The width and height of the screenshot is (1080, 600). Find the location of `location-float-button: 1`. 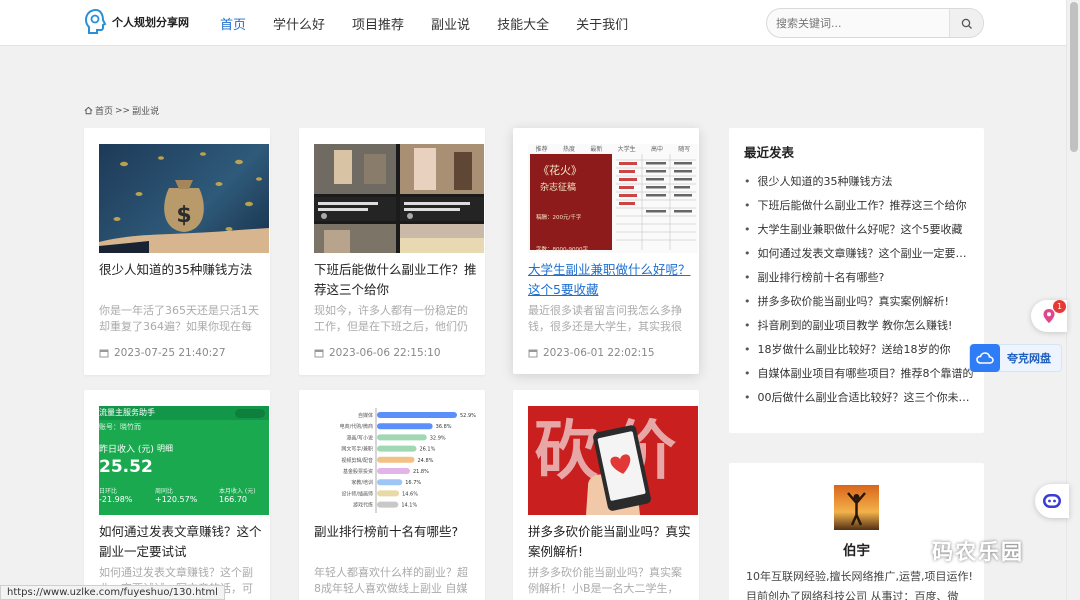

location-float-button: 1 is located at coordinates (1049, 316).